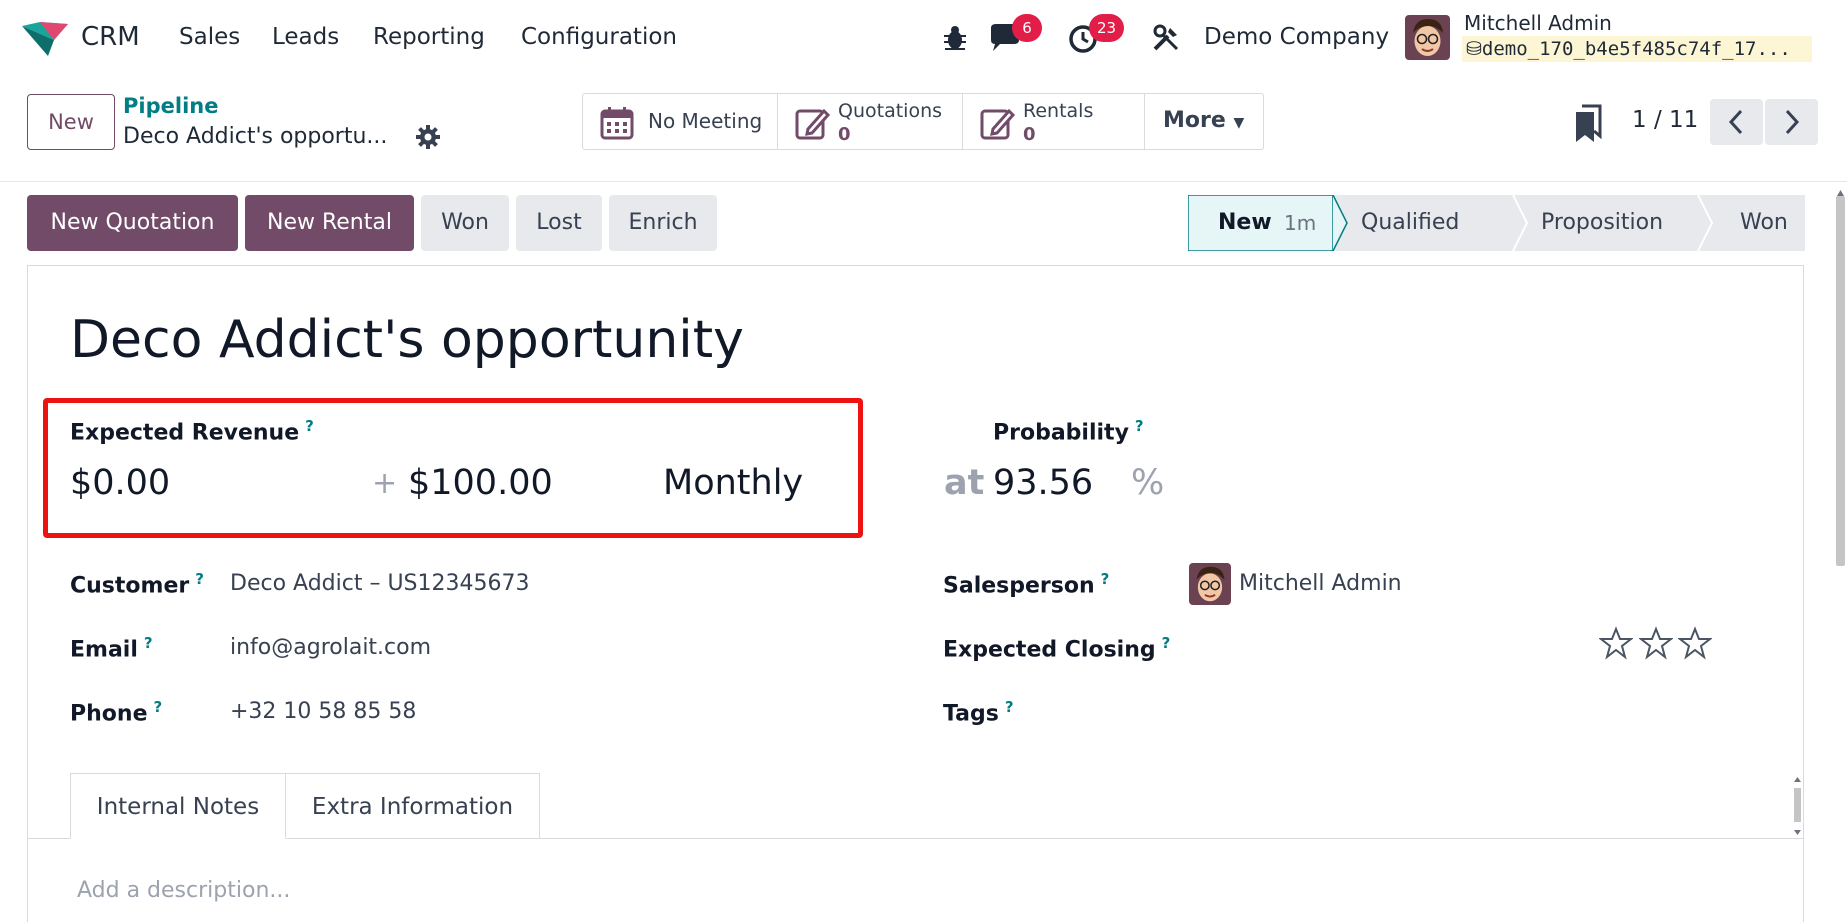  What do you see at coordinates (1474, 49) in the screenshot?
I see `database-icon: ⛁` at bounding box center [1474, 49].